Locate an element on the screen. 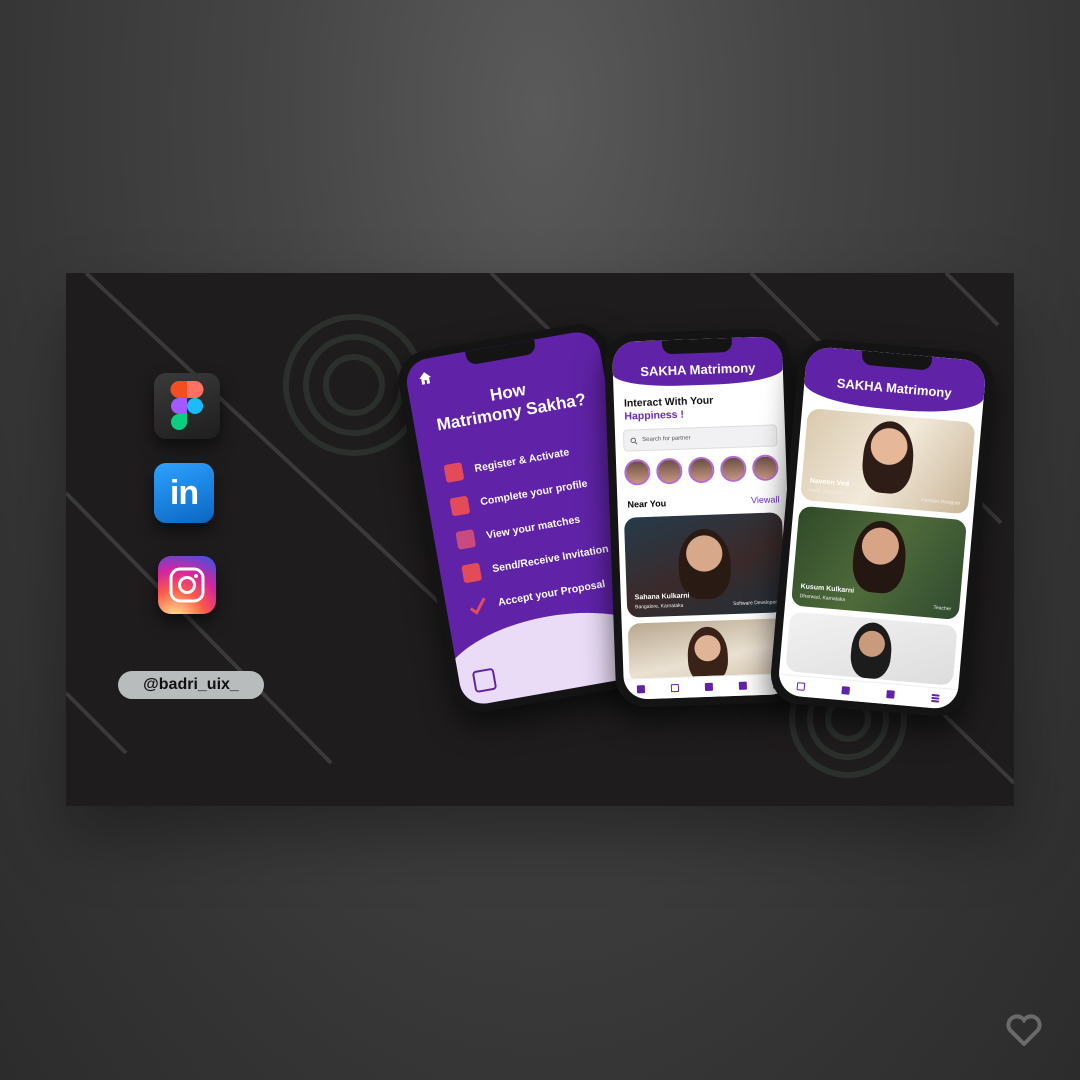 Image resolution: width=1080 pixels, height=1080 pixels. checkmark-icon is located at coordinates (477, 606).